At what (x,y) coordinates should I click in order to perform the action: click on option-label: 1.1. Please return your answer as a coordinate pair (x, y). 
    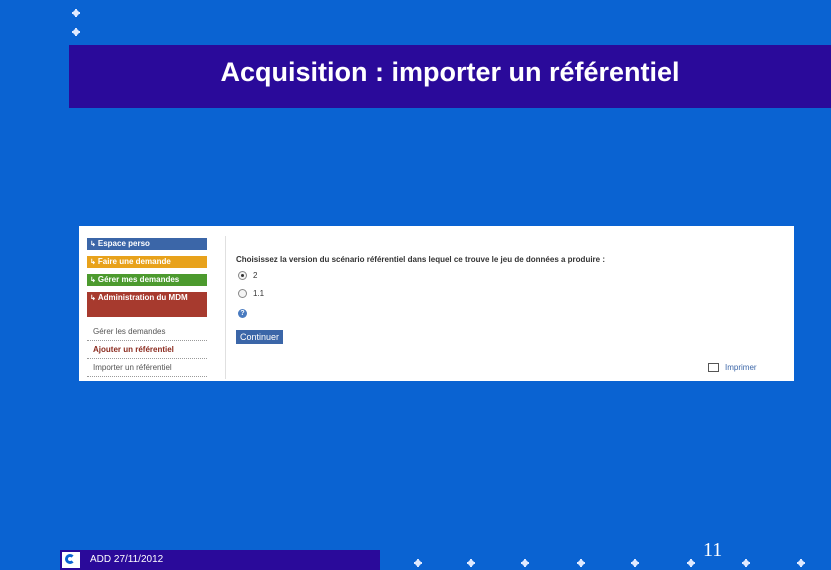
    Looking at the image, I should click on (259, 293).